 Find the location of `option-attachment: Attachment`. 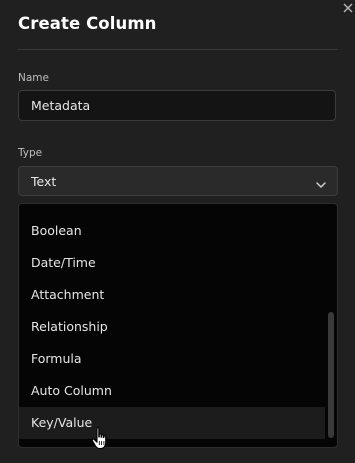

option-attachment: Attachment is located at coordinates (172, 295).